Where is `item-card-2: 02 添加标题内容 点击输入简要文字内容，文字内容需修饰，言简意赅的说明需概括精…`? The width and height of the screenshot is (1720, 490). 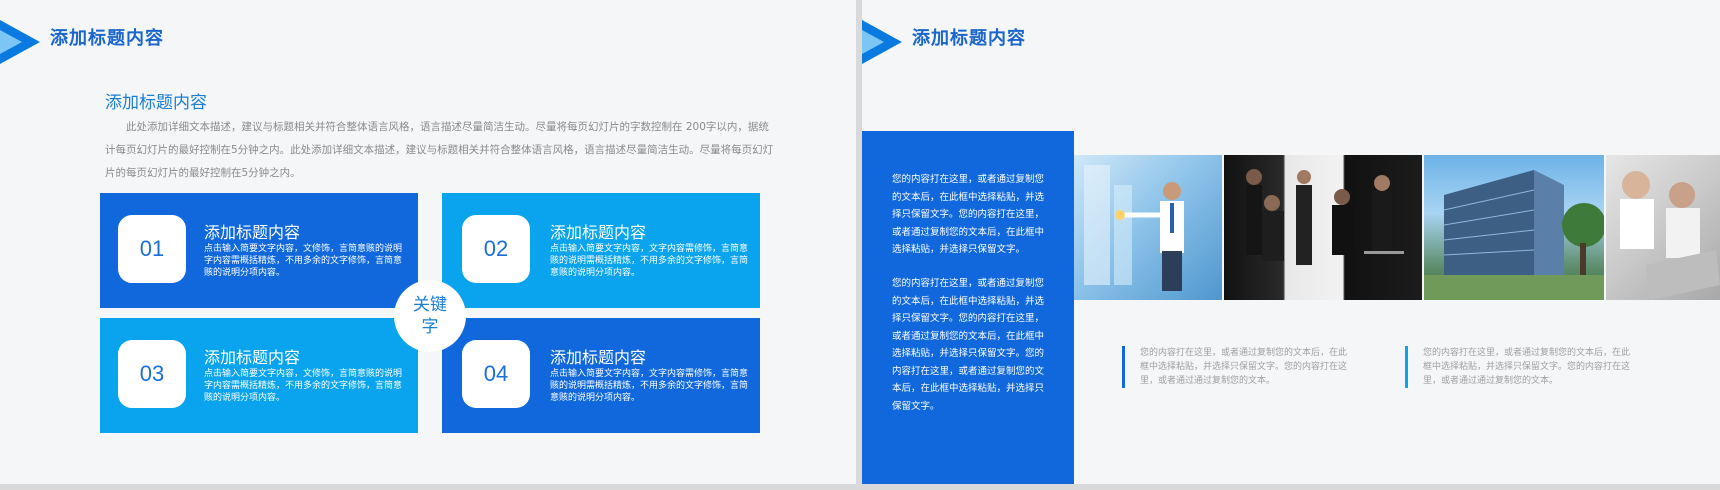
item-card-2: 02 添加标题内容 点击输入简要文字内容，文字内容需修饰，言简意赅的说明需概括精… is located at coordinates (601, 250).